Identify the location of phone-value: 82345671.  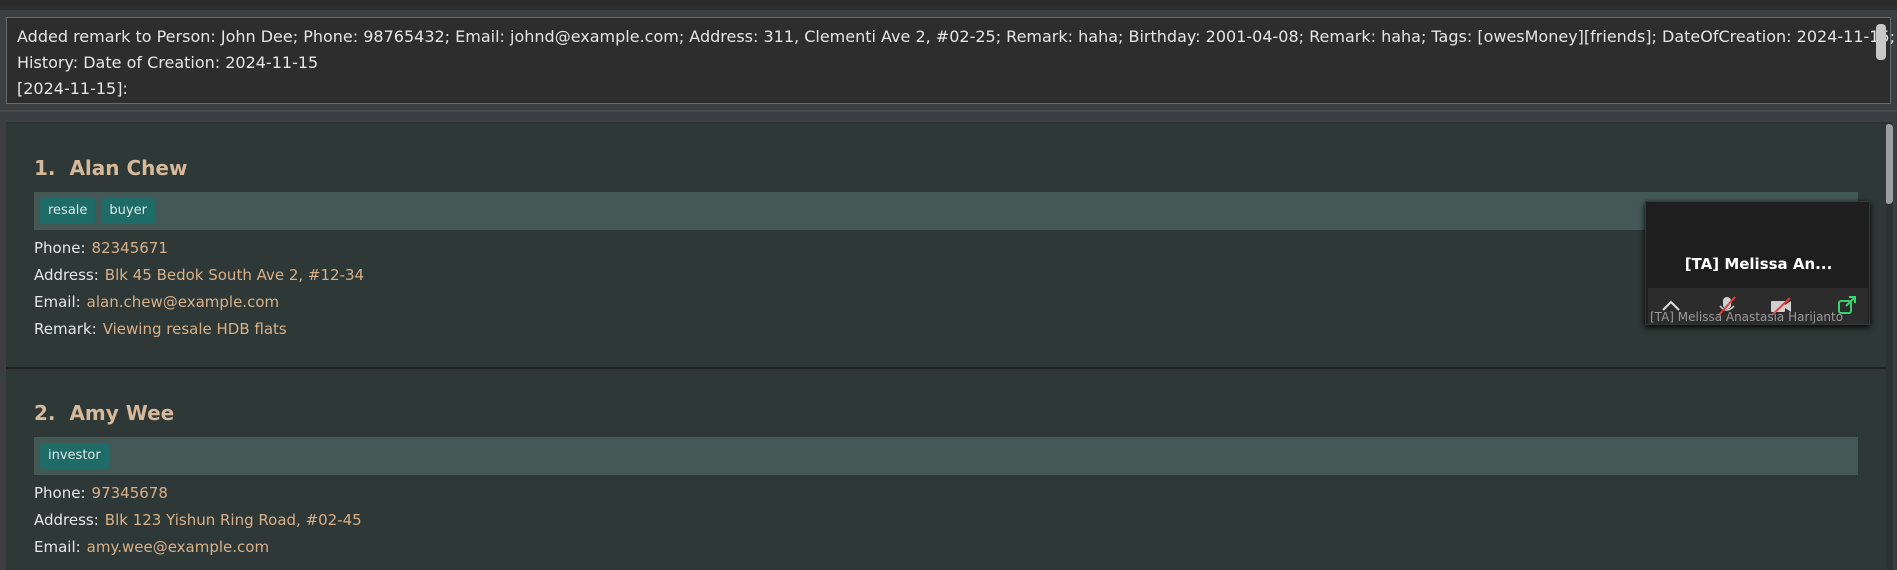
(129, 248).